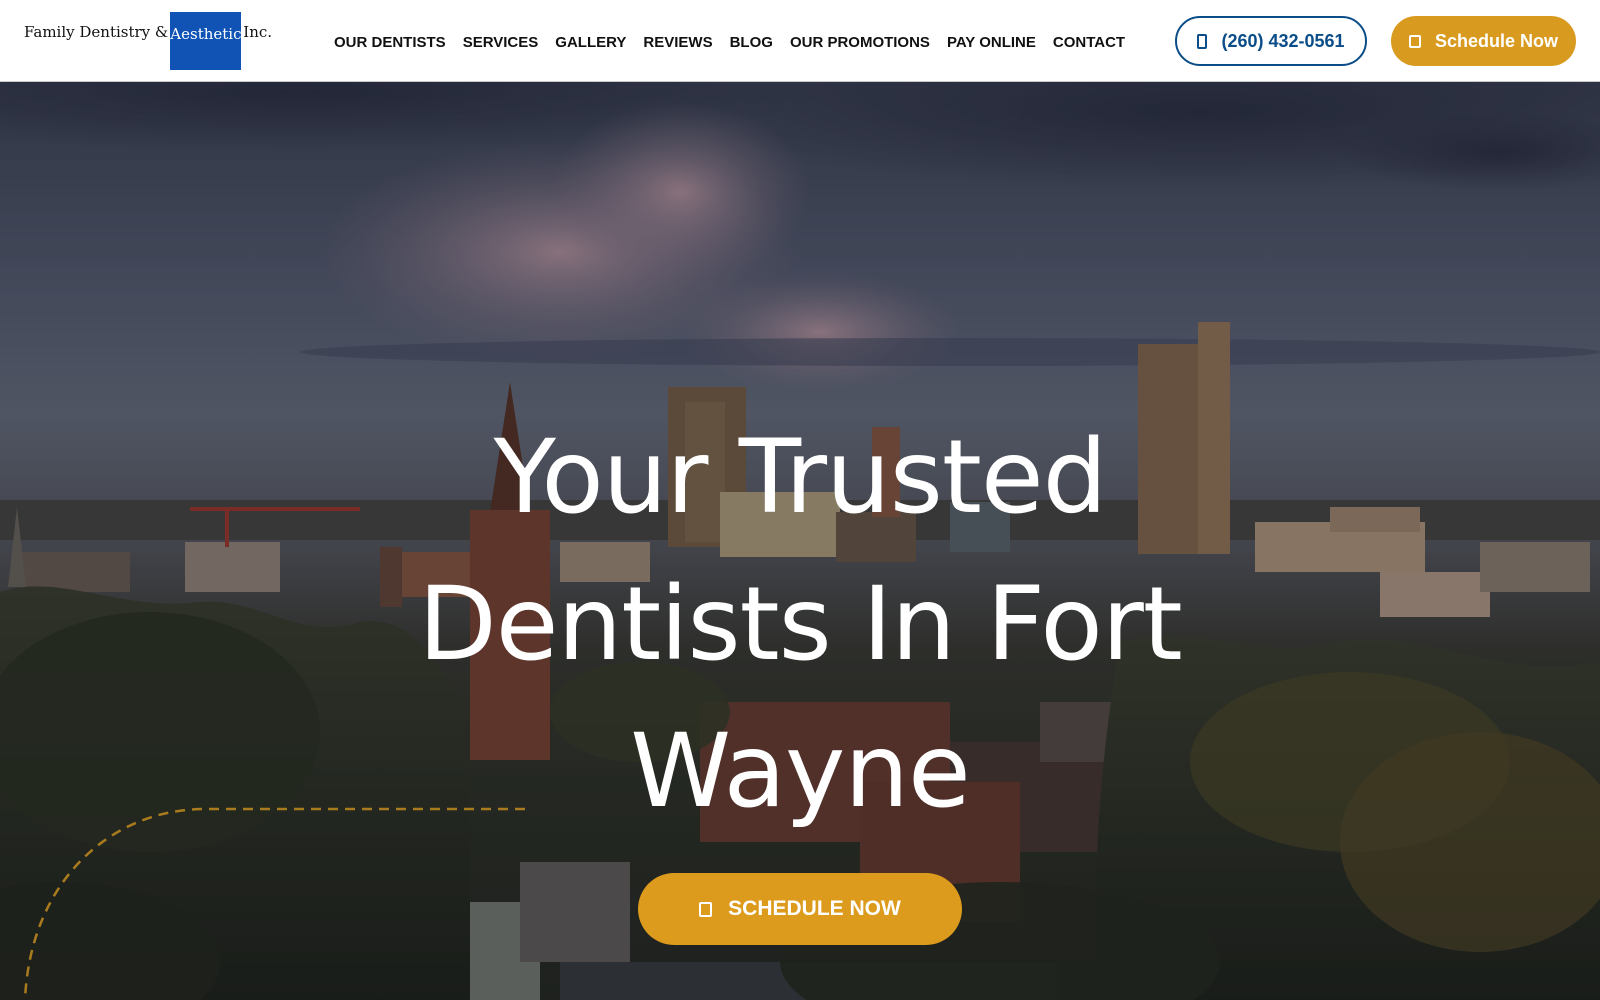 The image size is (1600, 1000). Describe the element at coordinates (96, 32) in the screenshot. I see `logo-text-before: Family Dentistry &` at that location.